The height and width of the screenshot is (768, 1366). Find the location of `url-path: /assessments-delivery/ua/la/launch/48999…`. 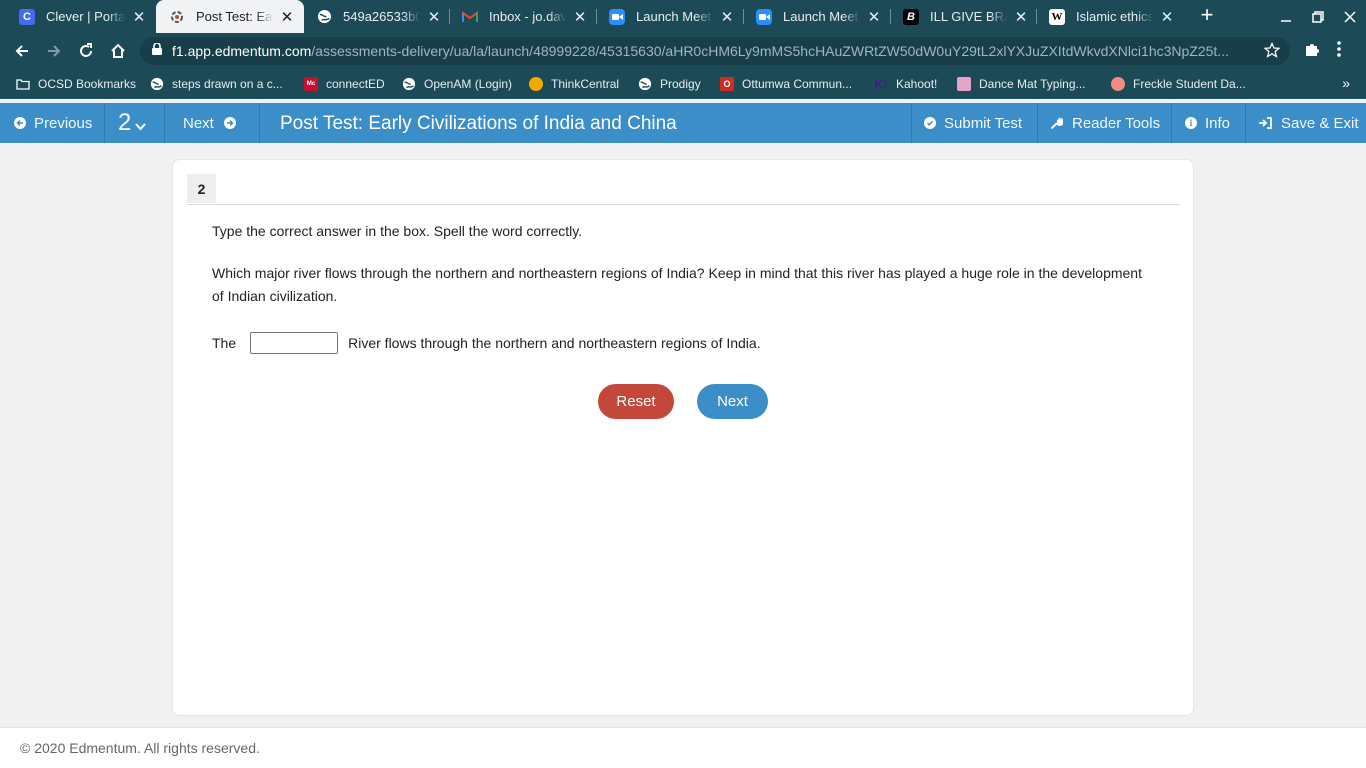

url-path: /assessments-delivery/ua/la/launch/48999… is located at coordinates (770, 51).